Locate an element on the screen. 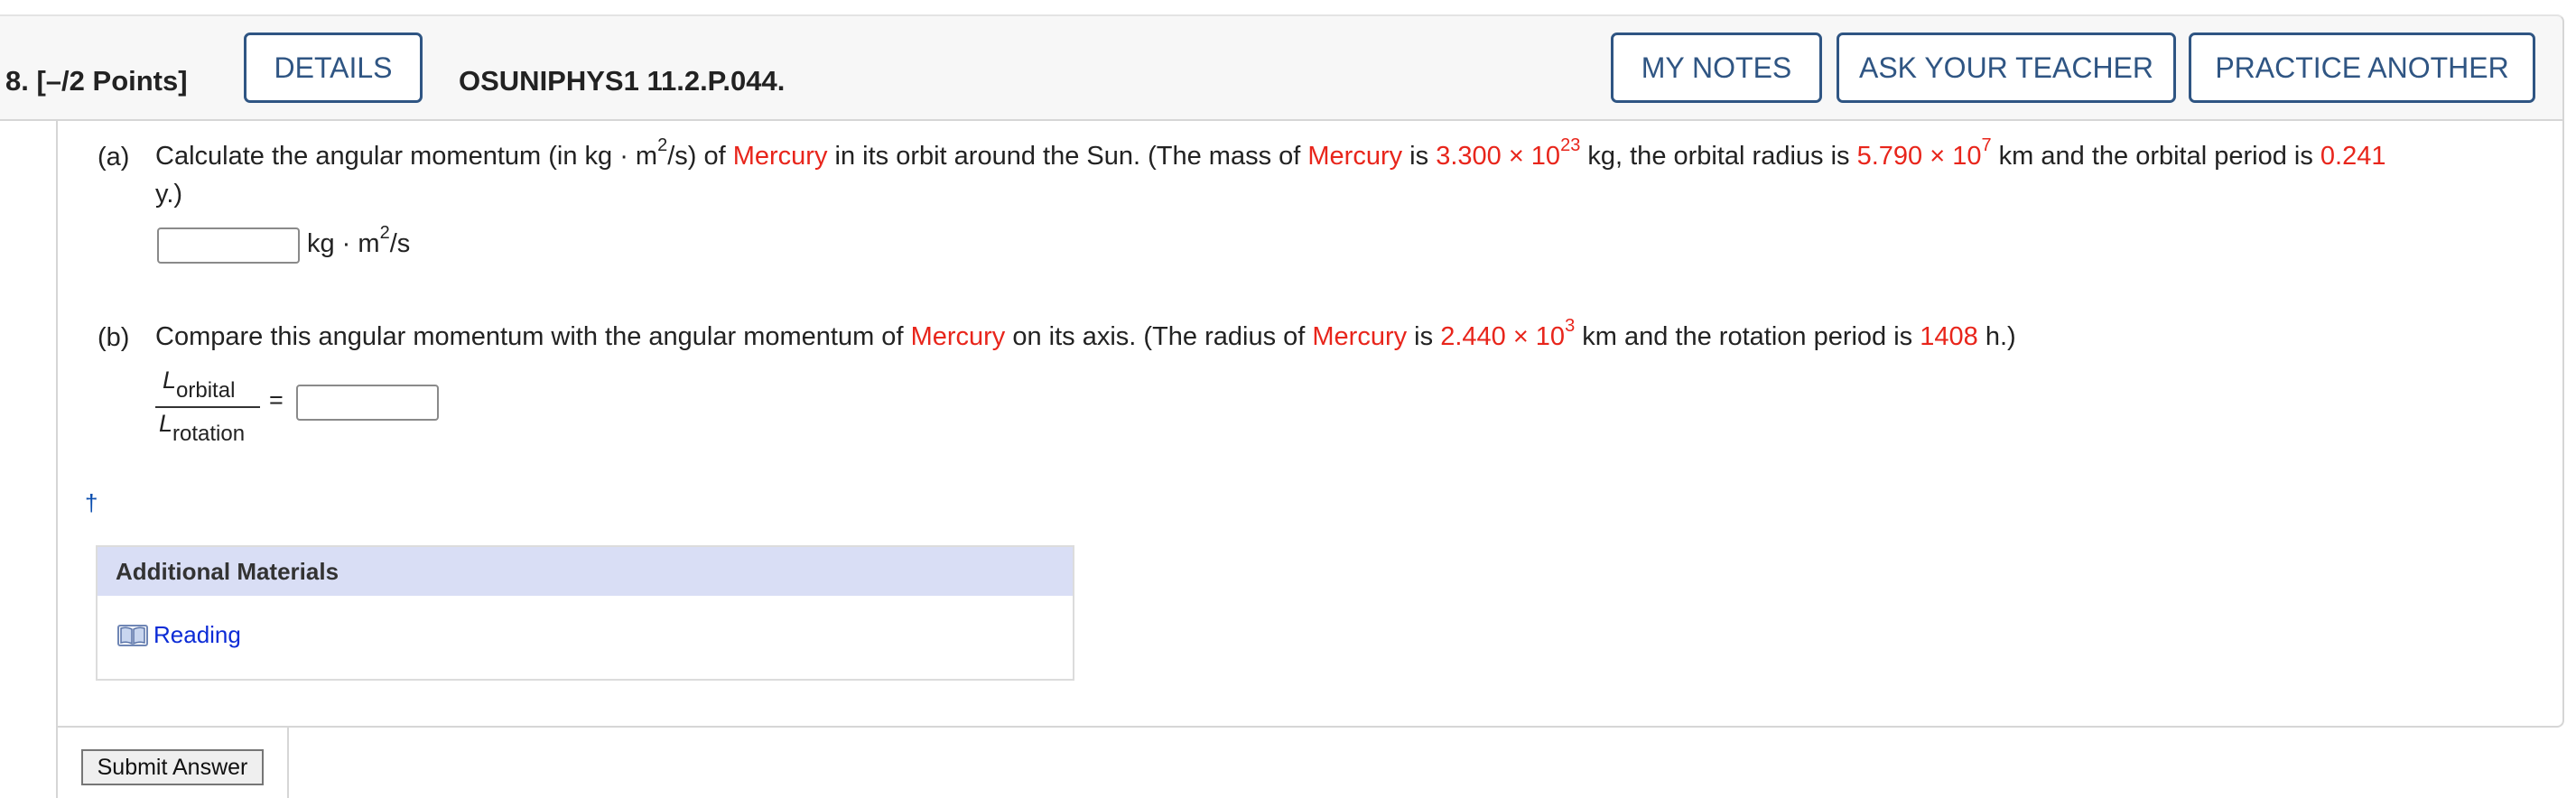  ask-your-teacher-button: ASK YOUR TEACHER is located at coordinates (2006, 67).